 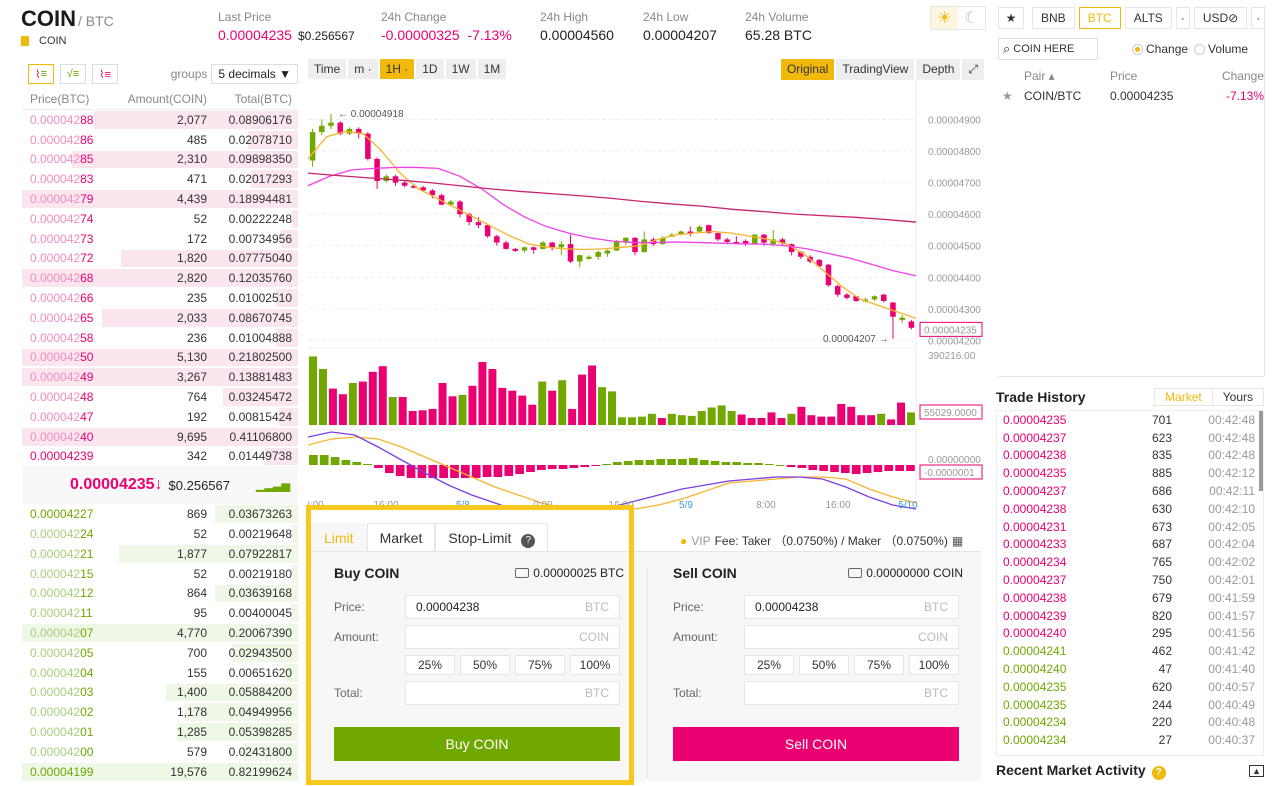 I want to click on bid-row: 0.00004203 1,400 0.05884200, so click(x=160, y=693).